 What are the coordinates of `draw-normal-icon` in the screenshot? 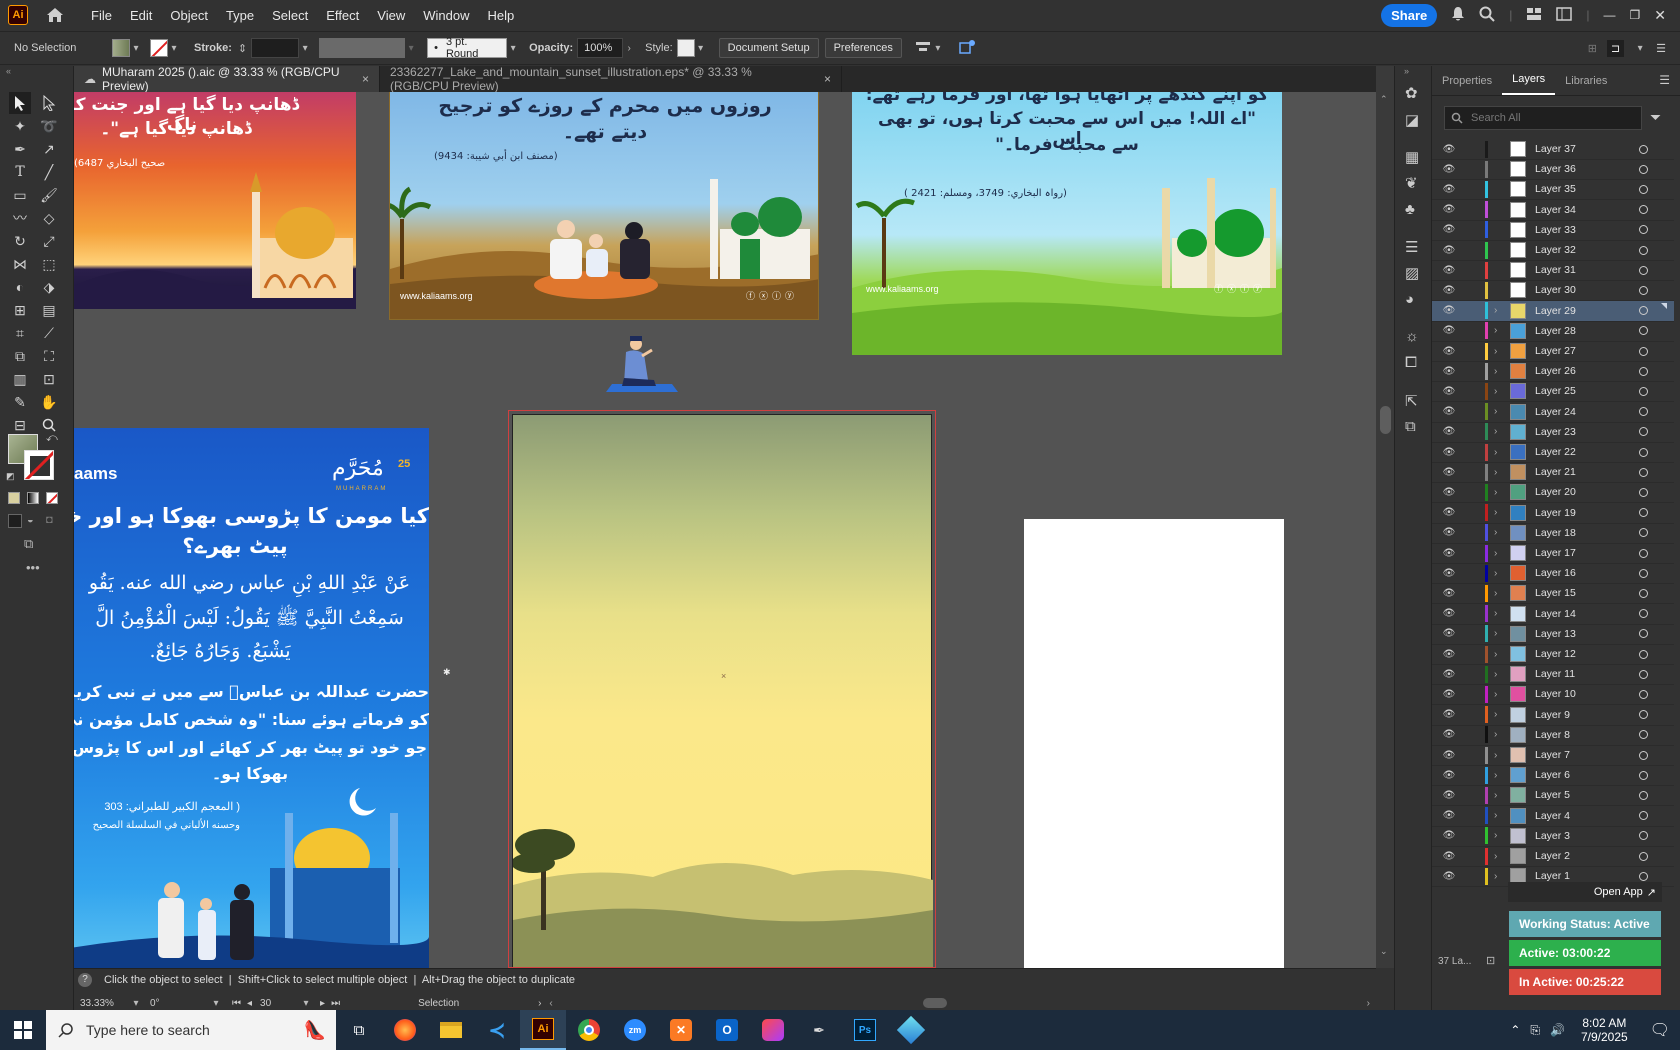 It's located at (15, 521).